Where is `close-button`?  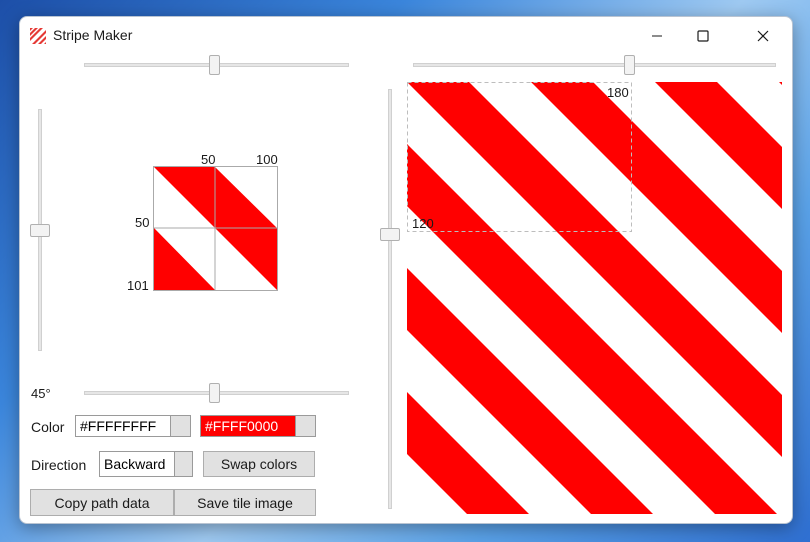 close-button is located at coordinates (763, 36).